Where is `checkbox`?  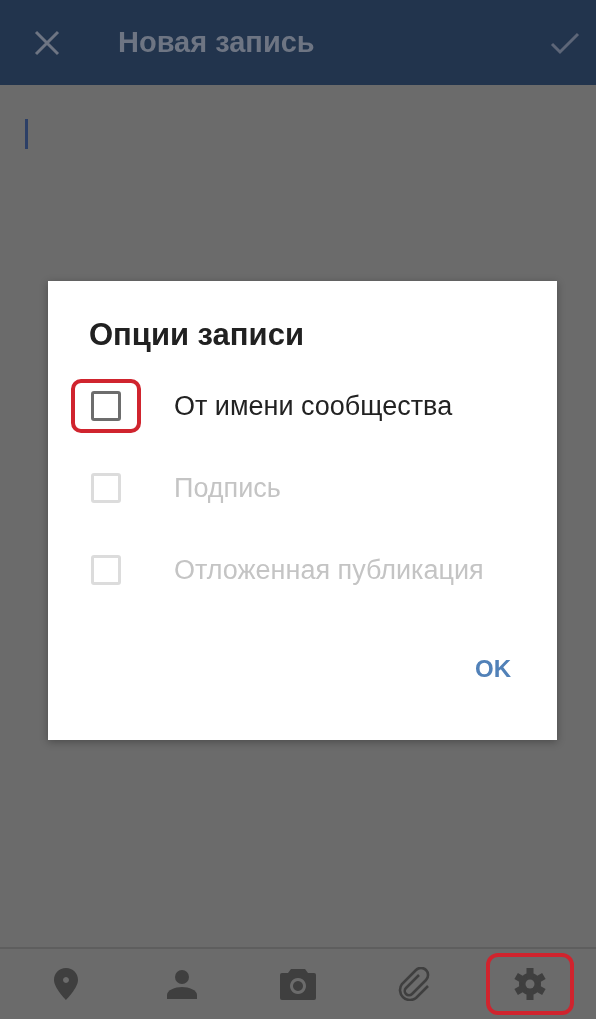 checkbox is located at coordinates (106, 406).